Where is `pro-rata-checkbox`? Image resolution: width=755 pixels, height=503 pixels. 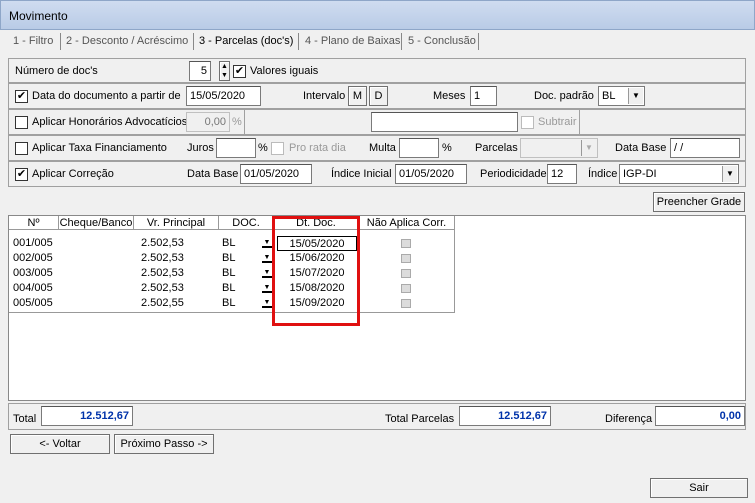 pro-rata-checkbox is located at coordinates (277, 148).